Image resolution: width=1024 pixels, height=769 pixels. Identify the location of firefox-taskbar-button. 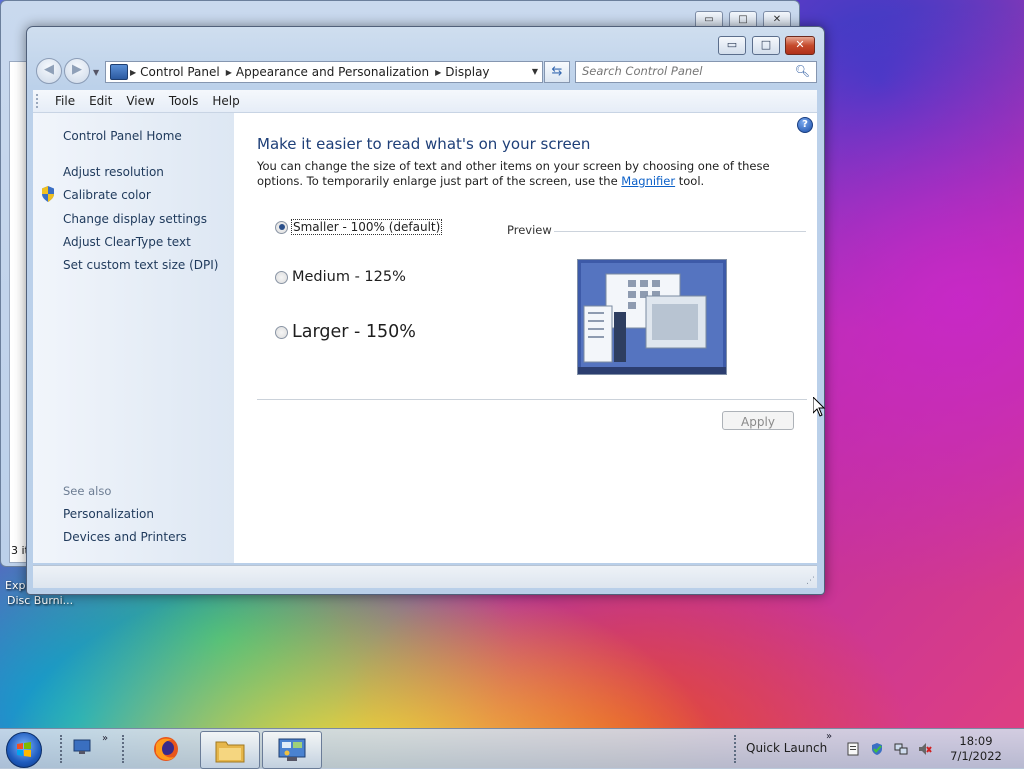
(167, 749).